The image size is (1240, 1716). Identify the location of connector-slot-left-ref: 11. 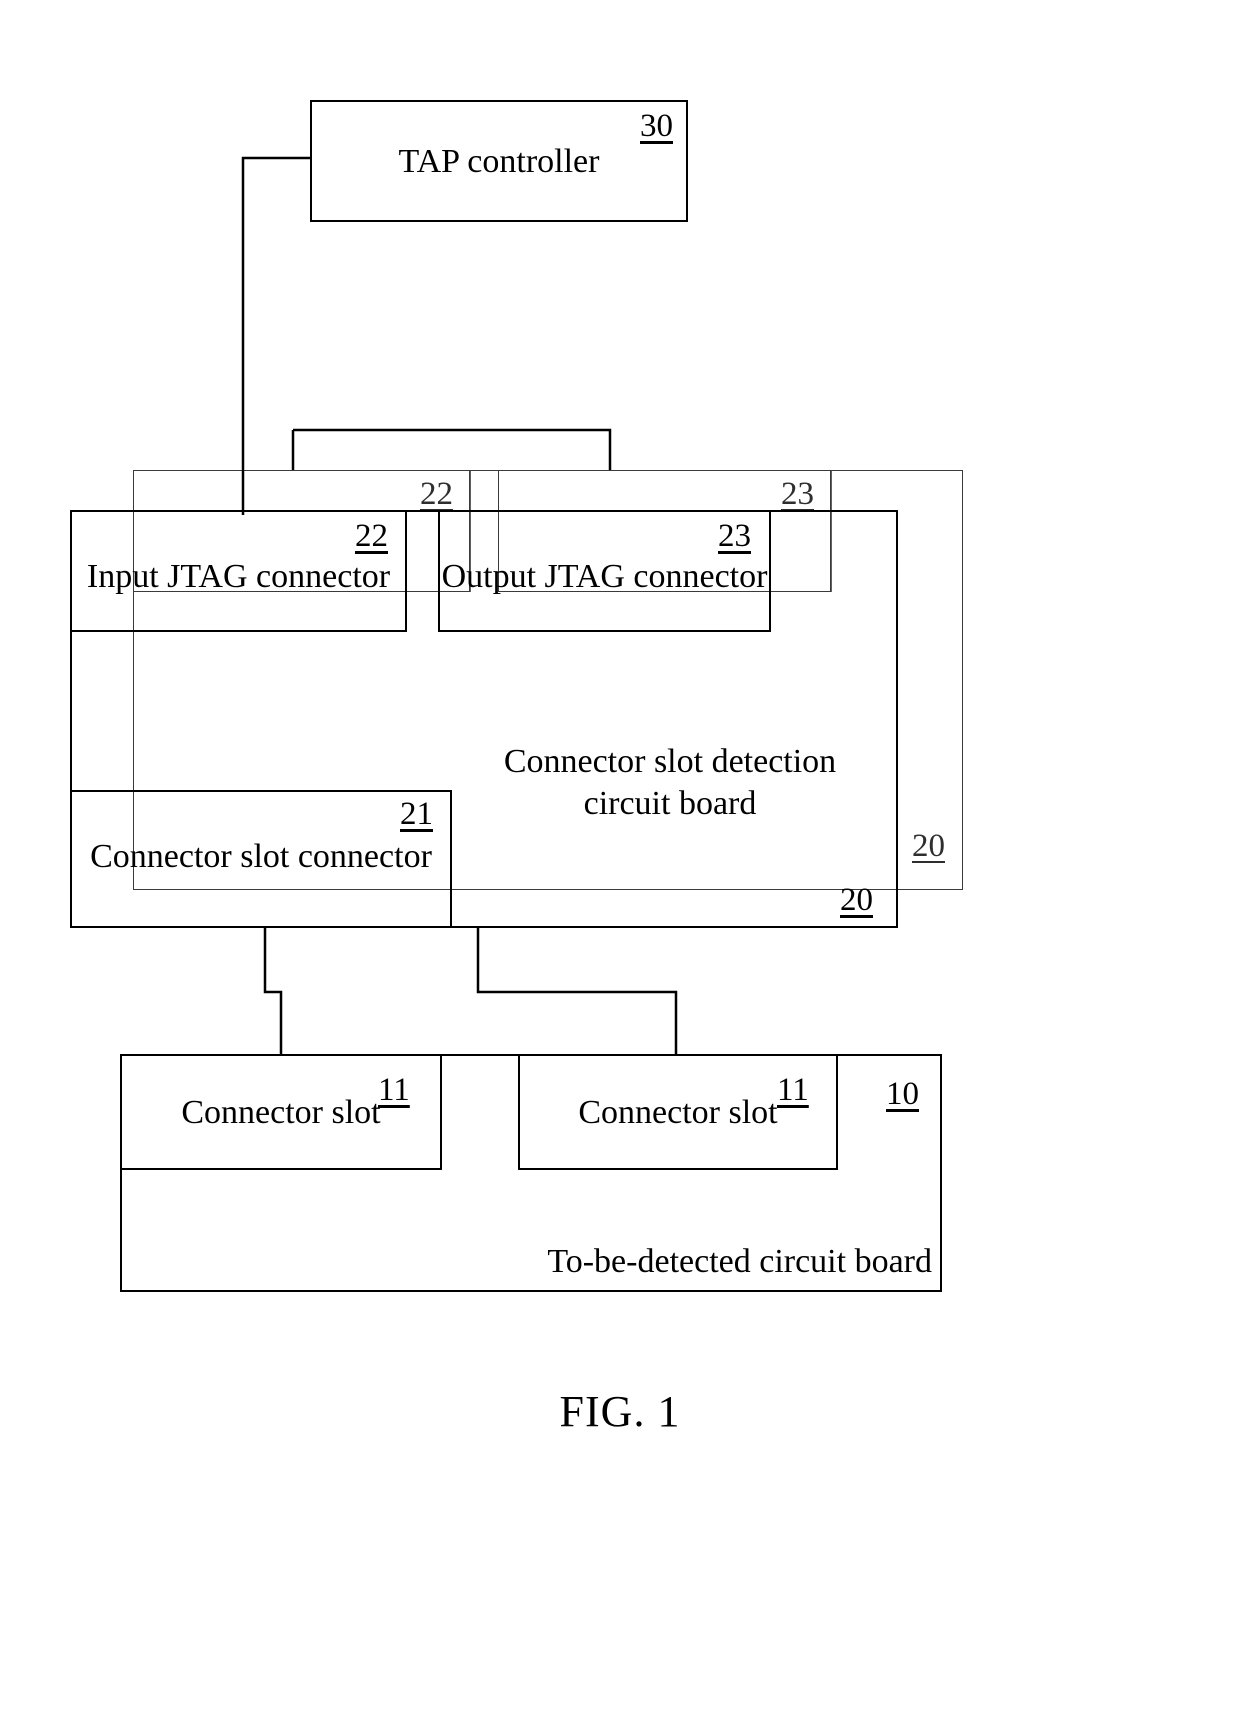
(394, 1090).